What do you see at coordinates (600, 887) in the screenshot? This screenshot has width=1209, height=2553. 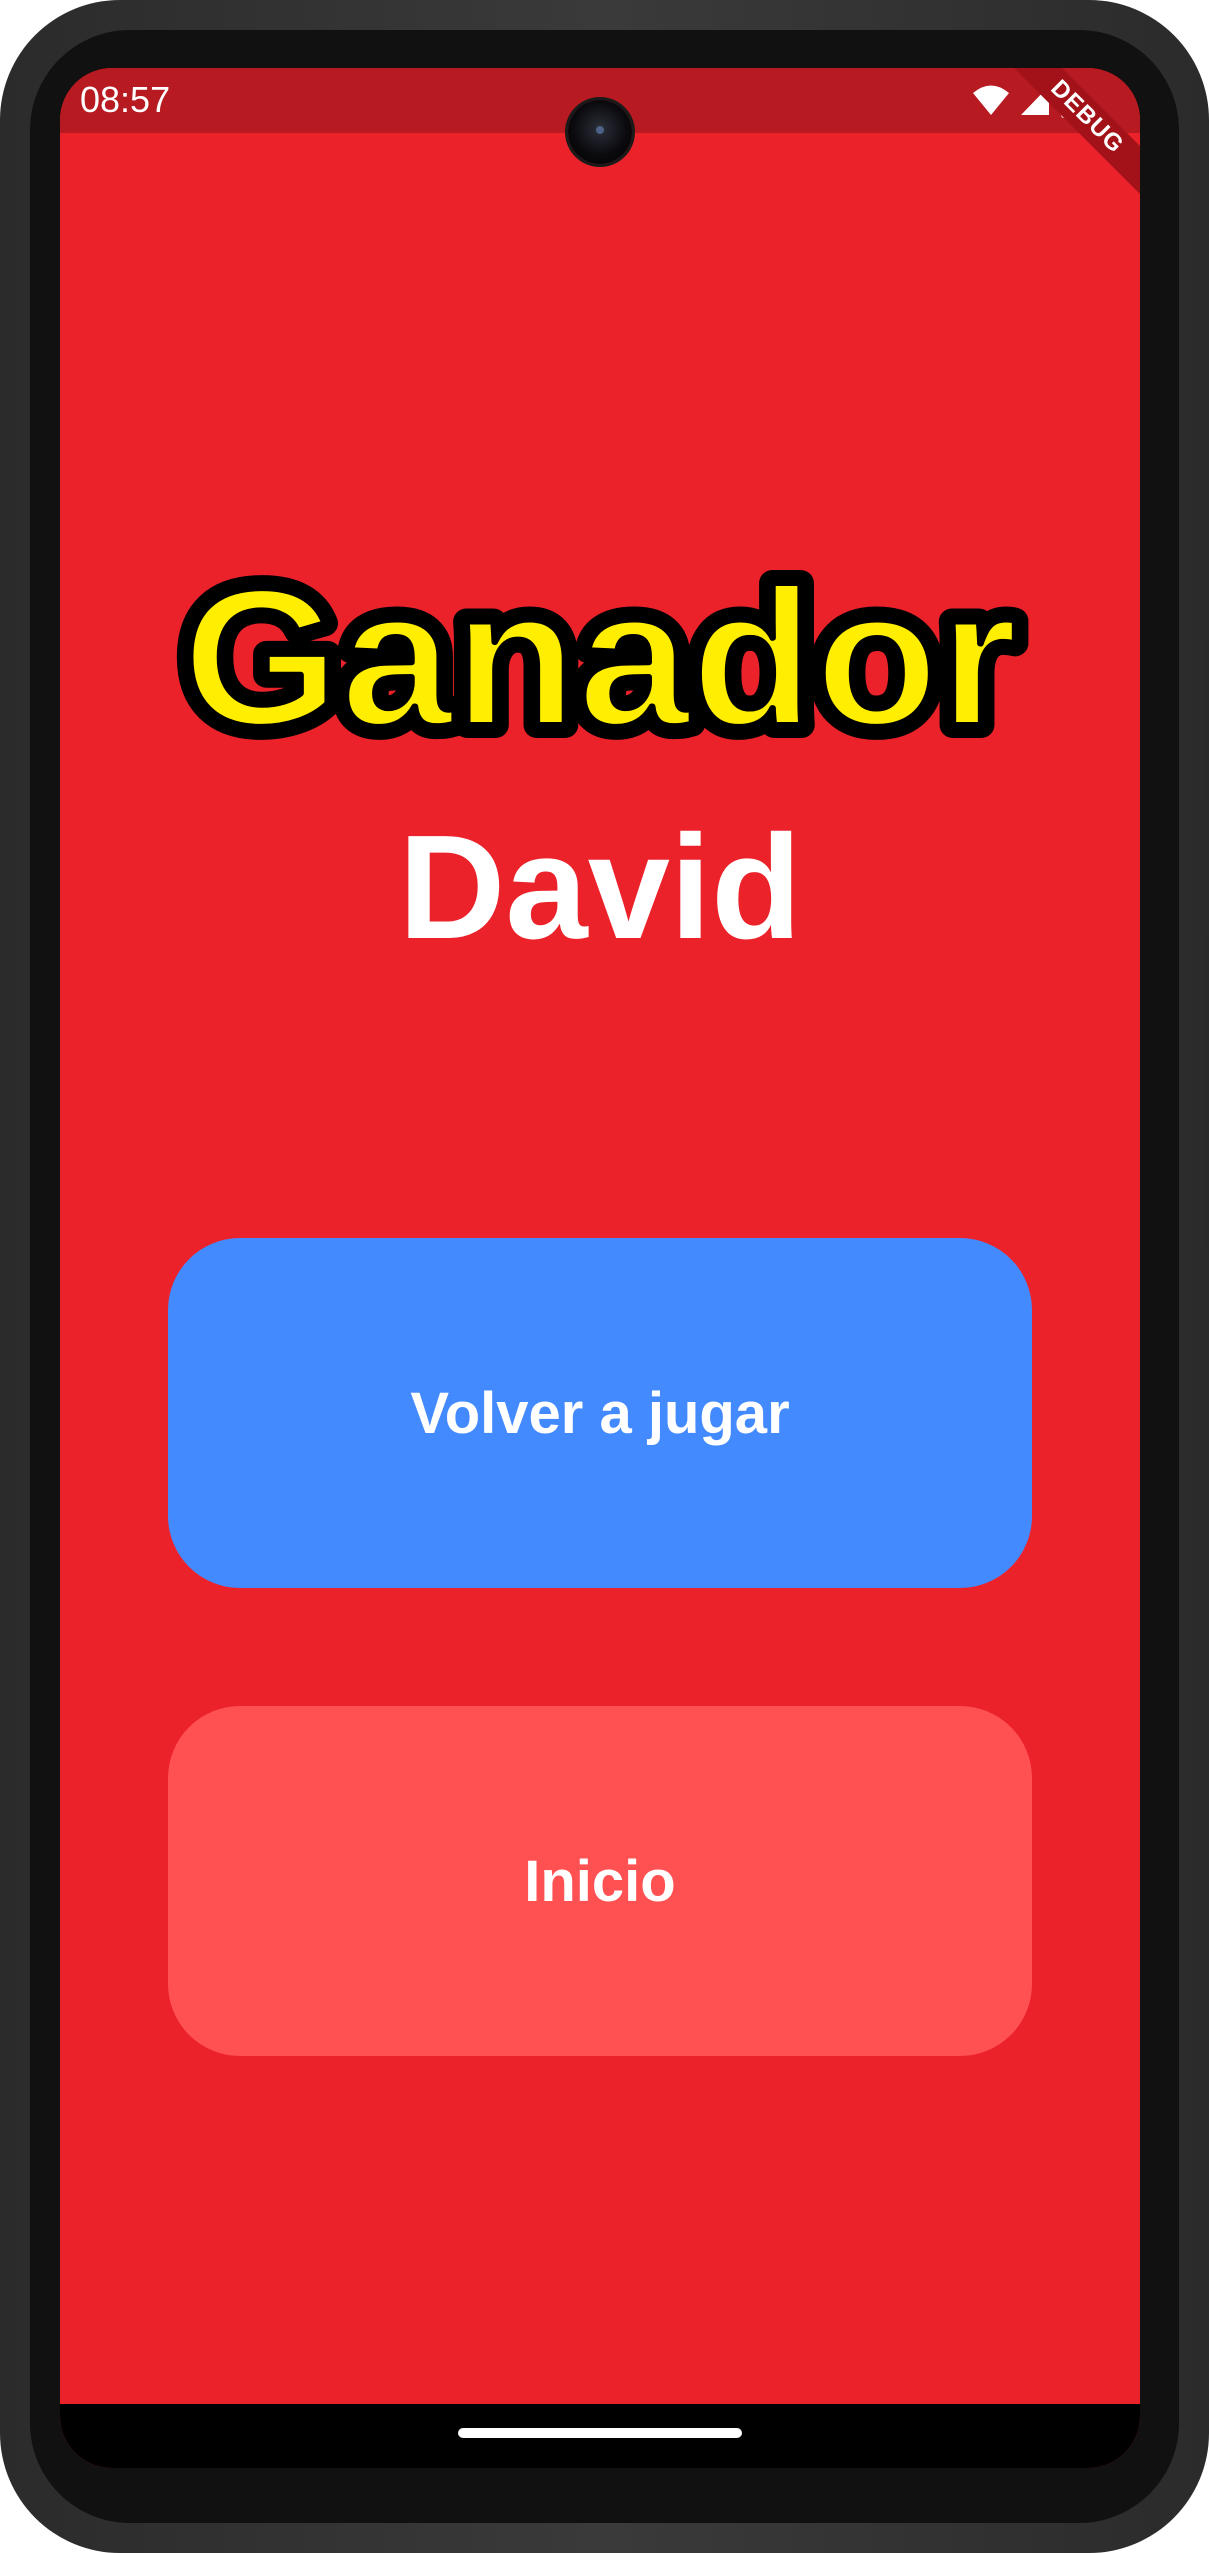 I see `winner-name: David` at bounding box center [600, 887].